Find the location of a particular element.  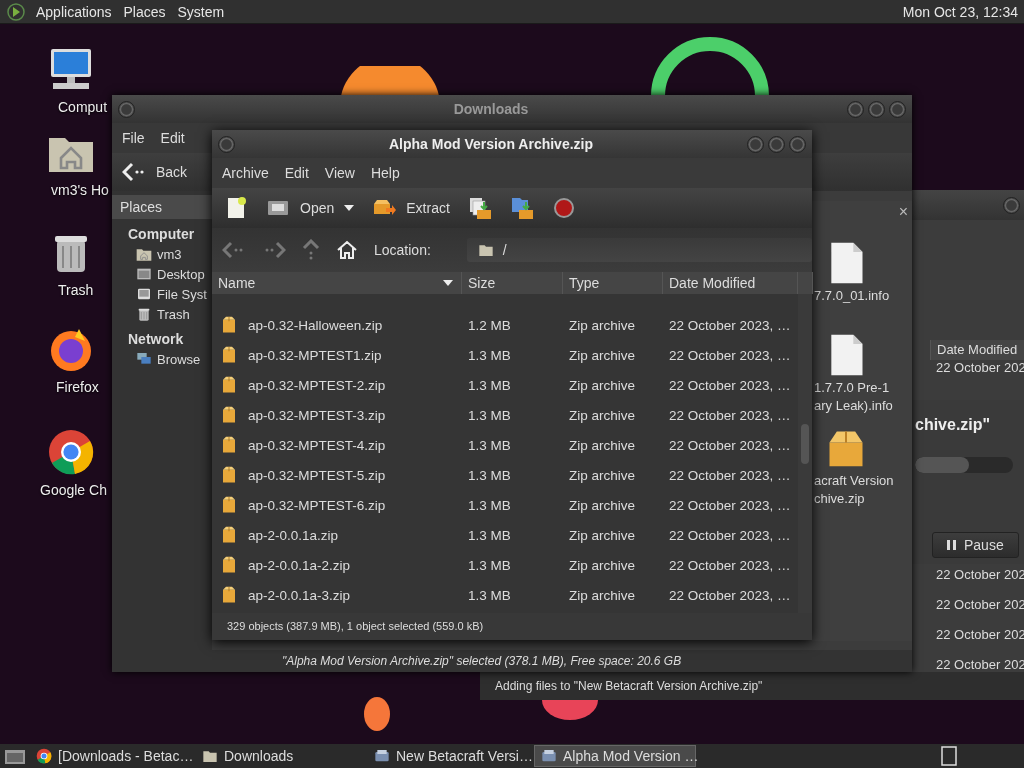

toolbar-button: Extract is located at coordinates (428, 208).